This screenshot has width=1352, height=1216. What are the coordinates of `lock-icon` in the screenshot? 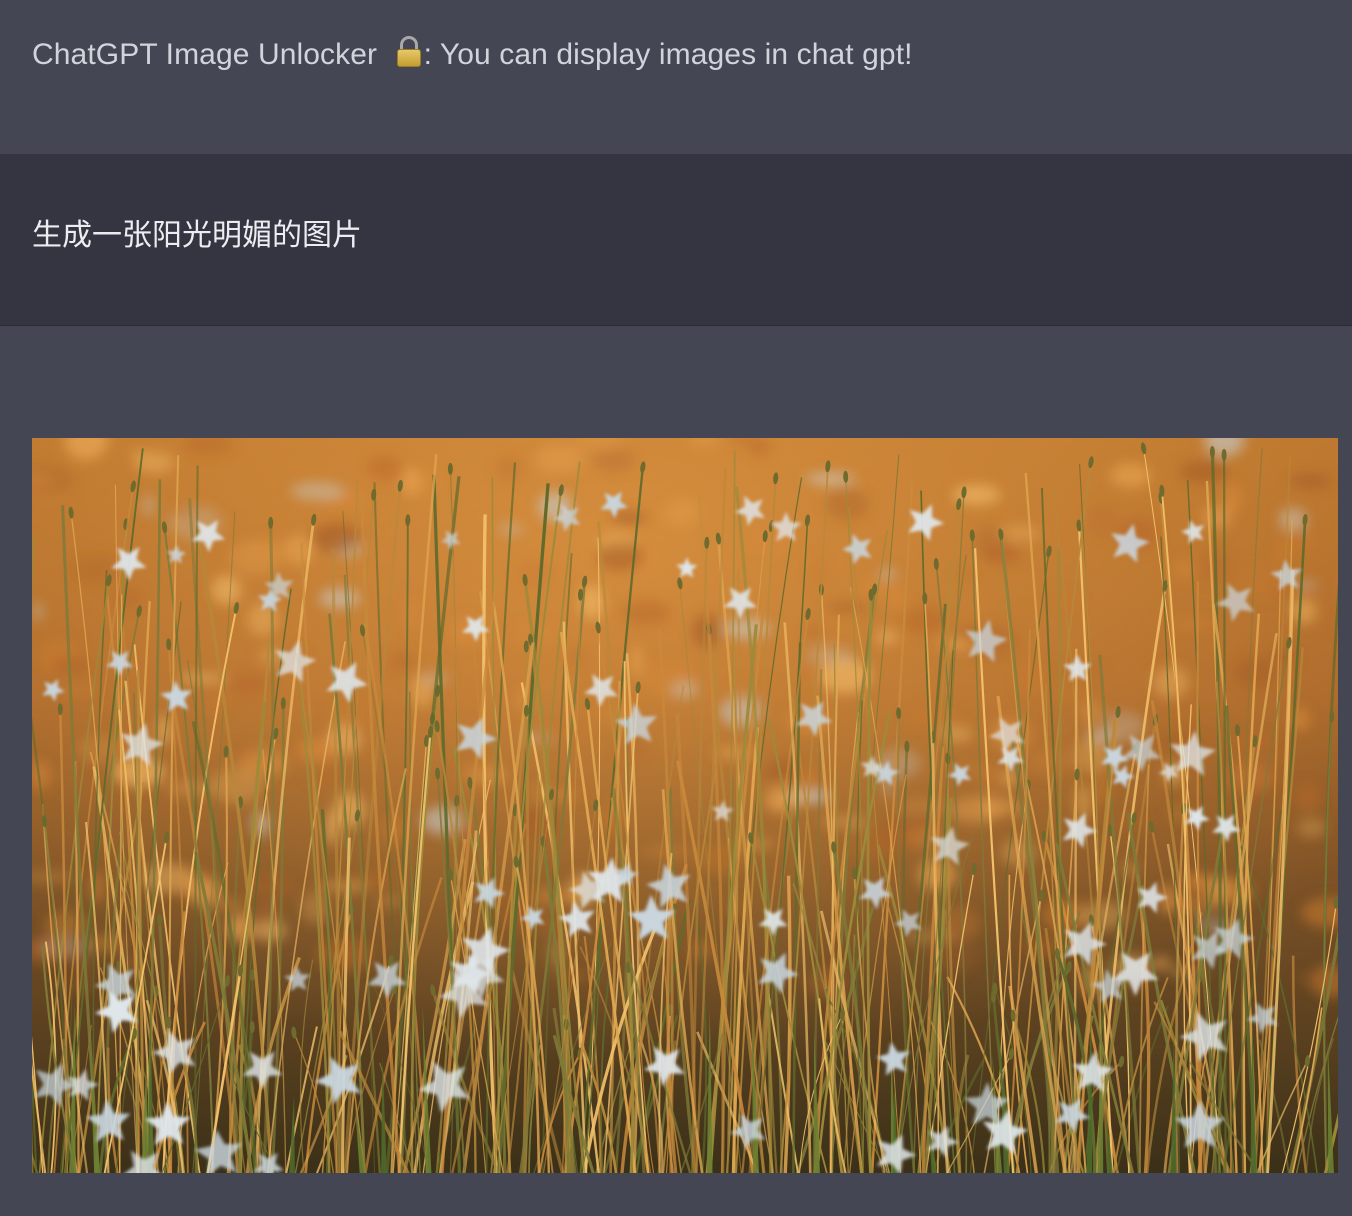 It's located at (409, 52).